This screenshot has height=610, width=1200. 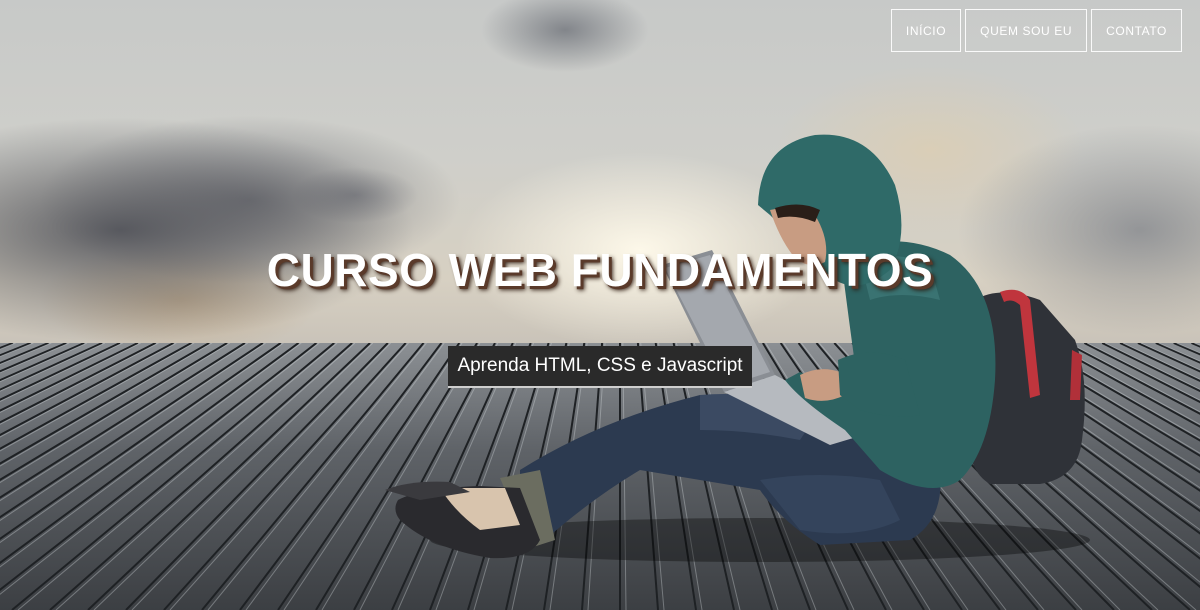 What do you see at coordinates (1136, 30) in the screenshot?
I see `nav-contato-button: CONTATO` at bounding box center [1136, 30].